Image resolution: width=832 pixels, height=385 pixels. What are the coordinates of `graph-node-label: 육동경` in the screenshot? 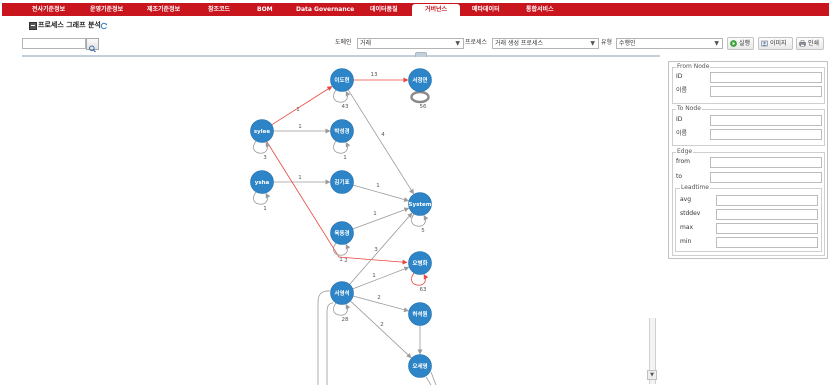 It's located at (341, 233).